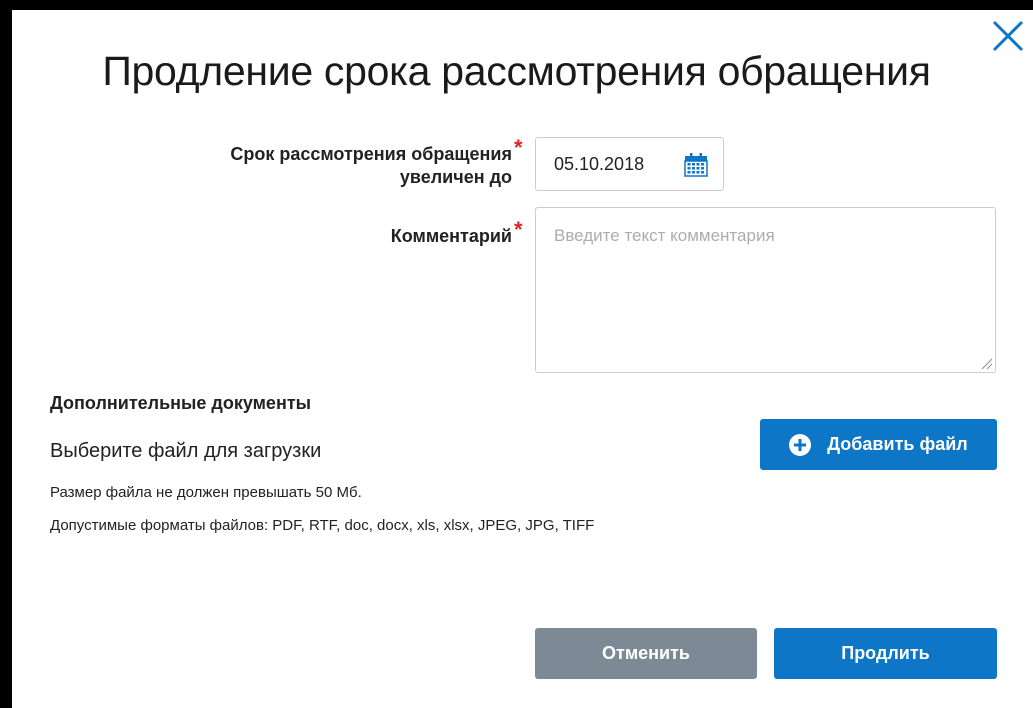 The width and height of the screenshot is (1033, 708). What do you see at coordinates (6, 354) in the screenshot?
I see `window-frame-left` at bounding box center [6, 354].